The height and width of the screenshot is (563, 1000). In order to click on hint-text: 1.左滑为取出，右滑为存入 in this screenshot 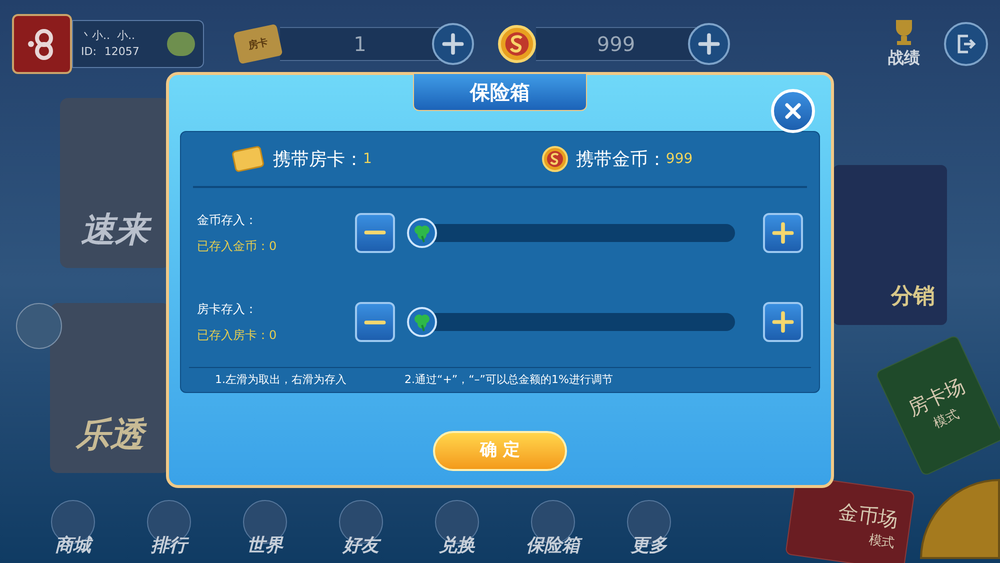, I will do `click(280, 380)`.